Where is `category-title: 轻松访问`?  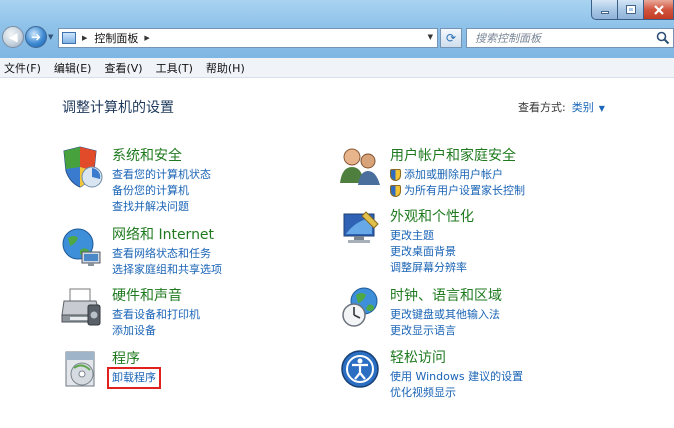
category-title: 轻松访问 is located at coordinates (418, 357).